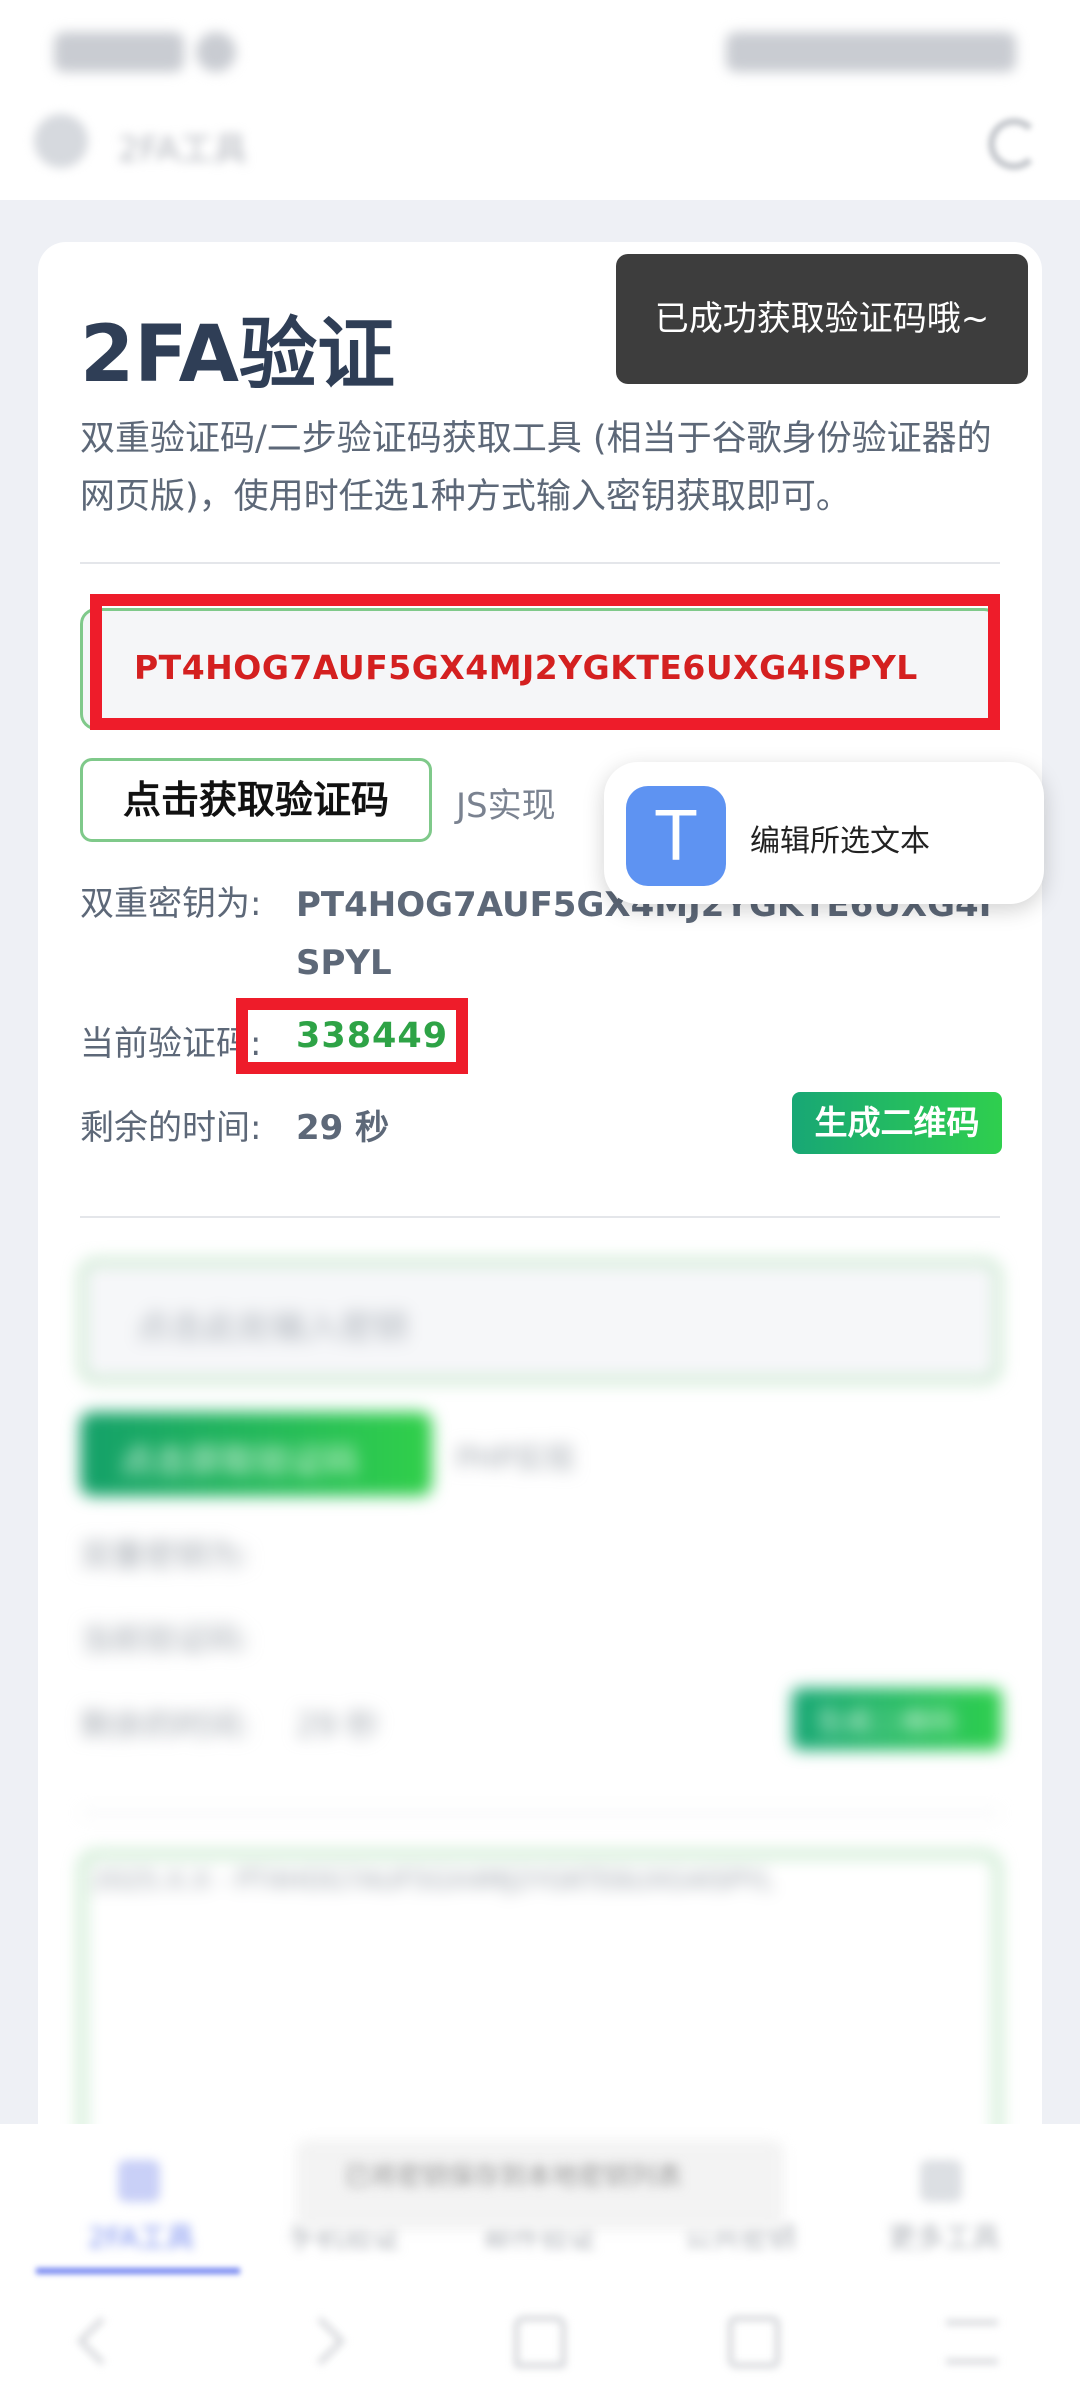  Describe the element at coordinates (165, 1725) in the screenshot. I see `php-time-label: 剩余的时间:` at that location.